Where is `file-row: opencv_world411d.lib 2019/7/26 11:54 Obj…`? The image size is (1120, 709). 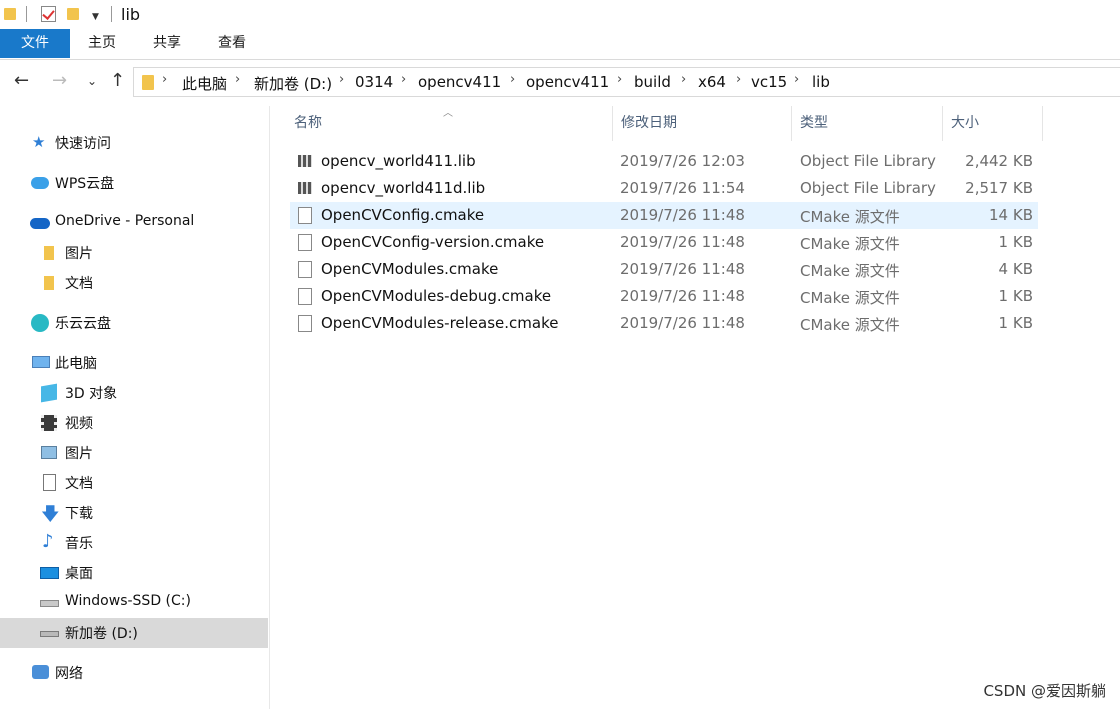 file-row: opencv_world411d.lib 2019/7/26 11:54 Obj… is located at coordinates (664, 188).